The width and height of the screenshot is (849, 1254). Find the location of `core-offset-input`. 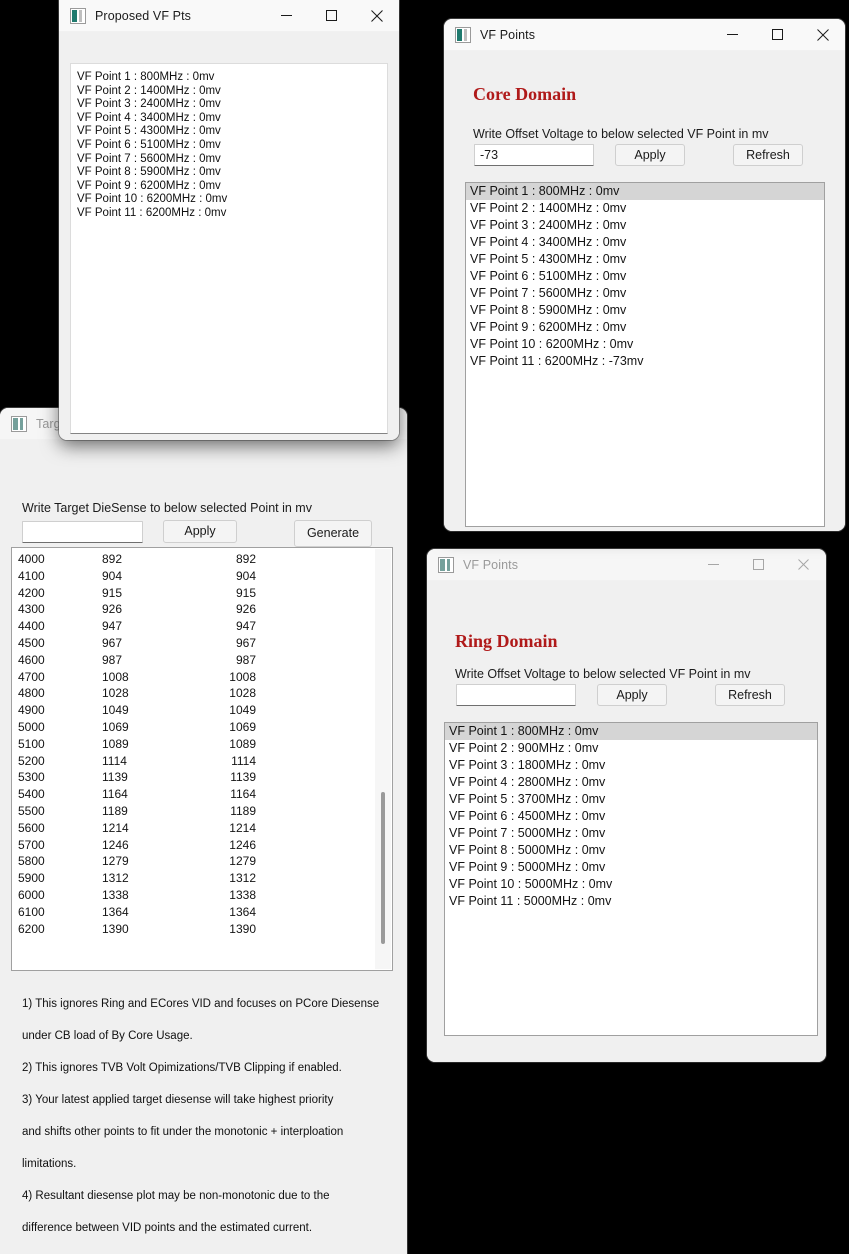

core-offset-input is located at coordinates (534, 155).